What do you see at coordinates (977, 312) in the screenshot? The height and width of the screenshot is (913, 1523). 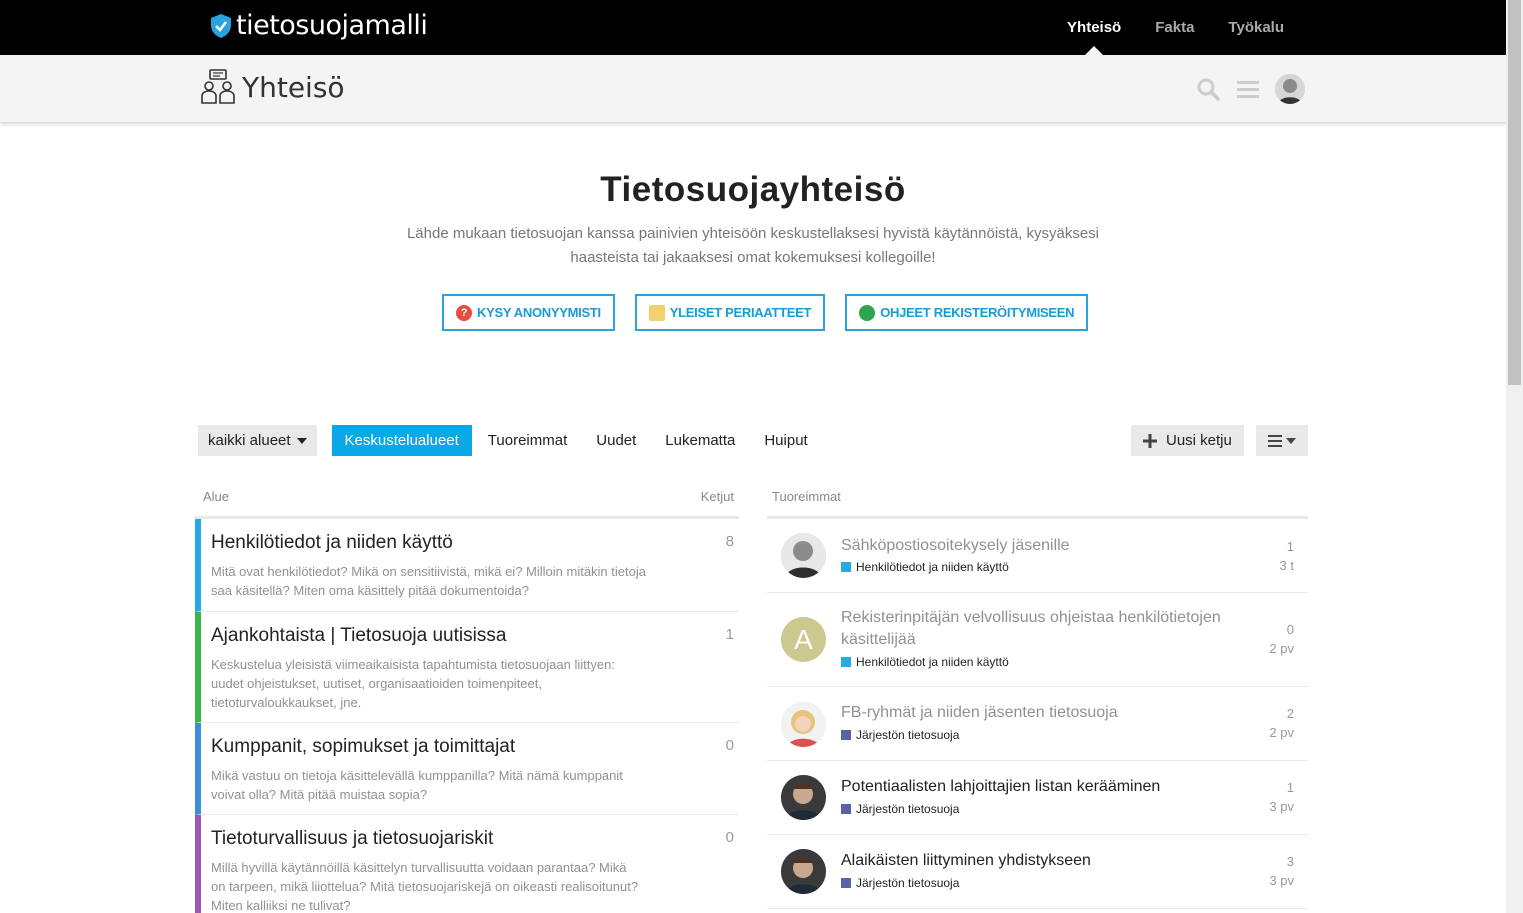 I see `registration-guide-label: OHJEET REKISTERÖITYMISEEN` at bounding box center [977, 312].